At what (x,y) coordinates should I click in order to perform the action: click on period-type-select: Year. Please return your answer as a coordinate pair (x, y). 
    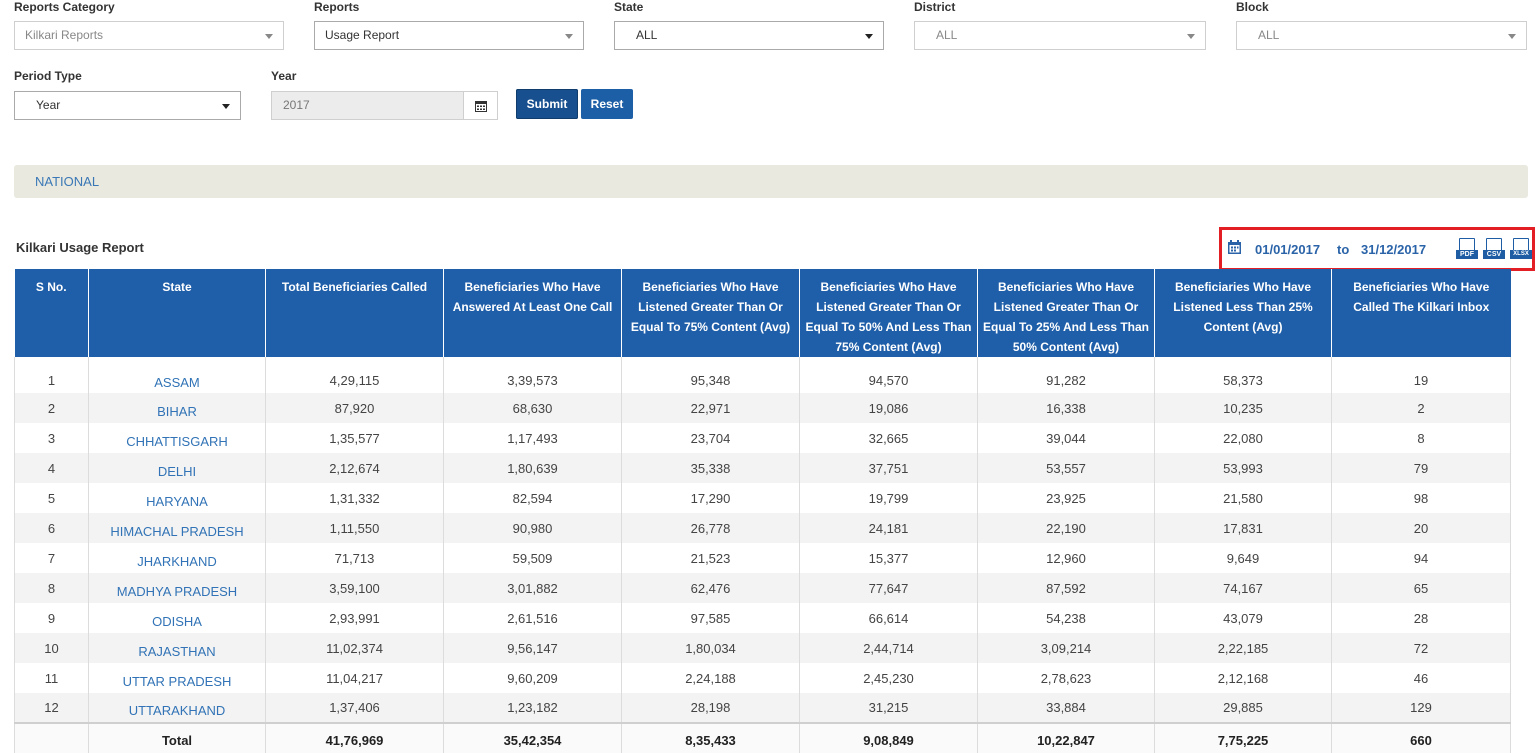
    Looking at the image, I should click on (127, 105).